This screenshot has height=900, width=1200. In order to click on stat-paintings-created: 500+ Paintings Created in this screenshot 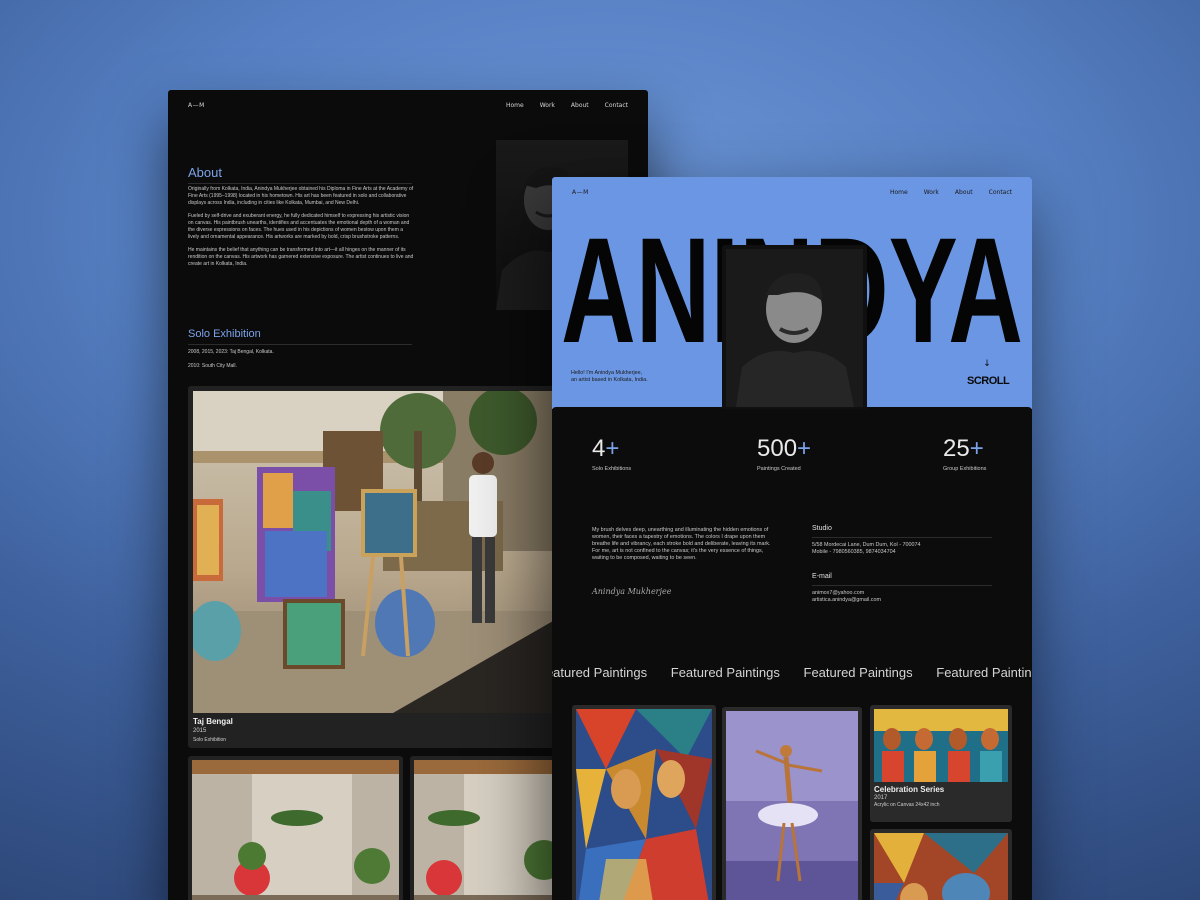, I will do `click(784, 453)`.